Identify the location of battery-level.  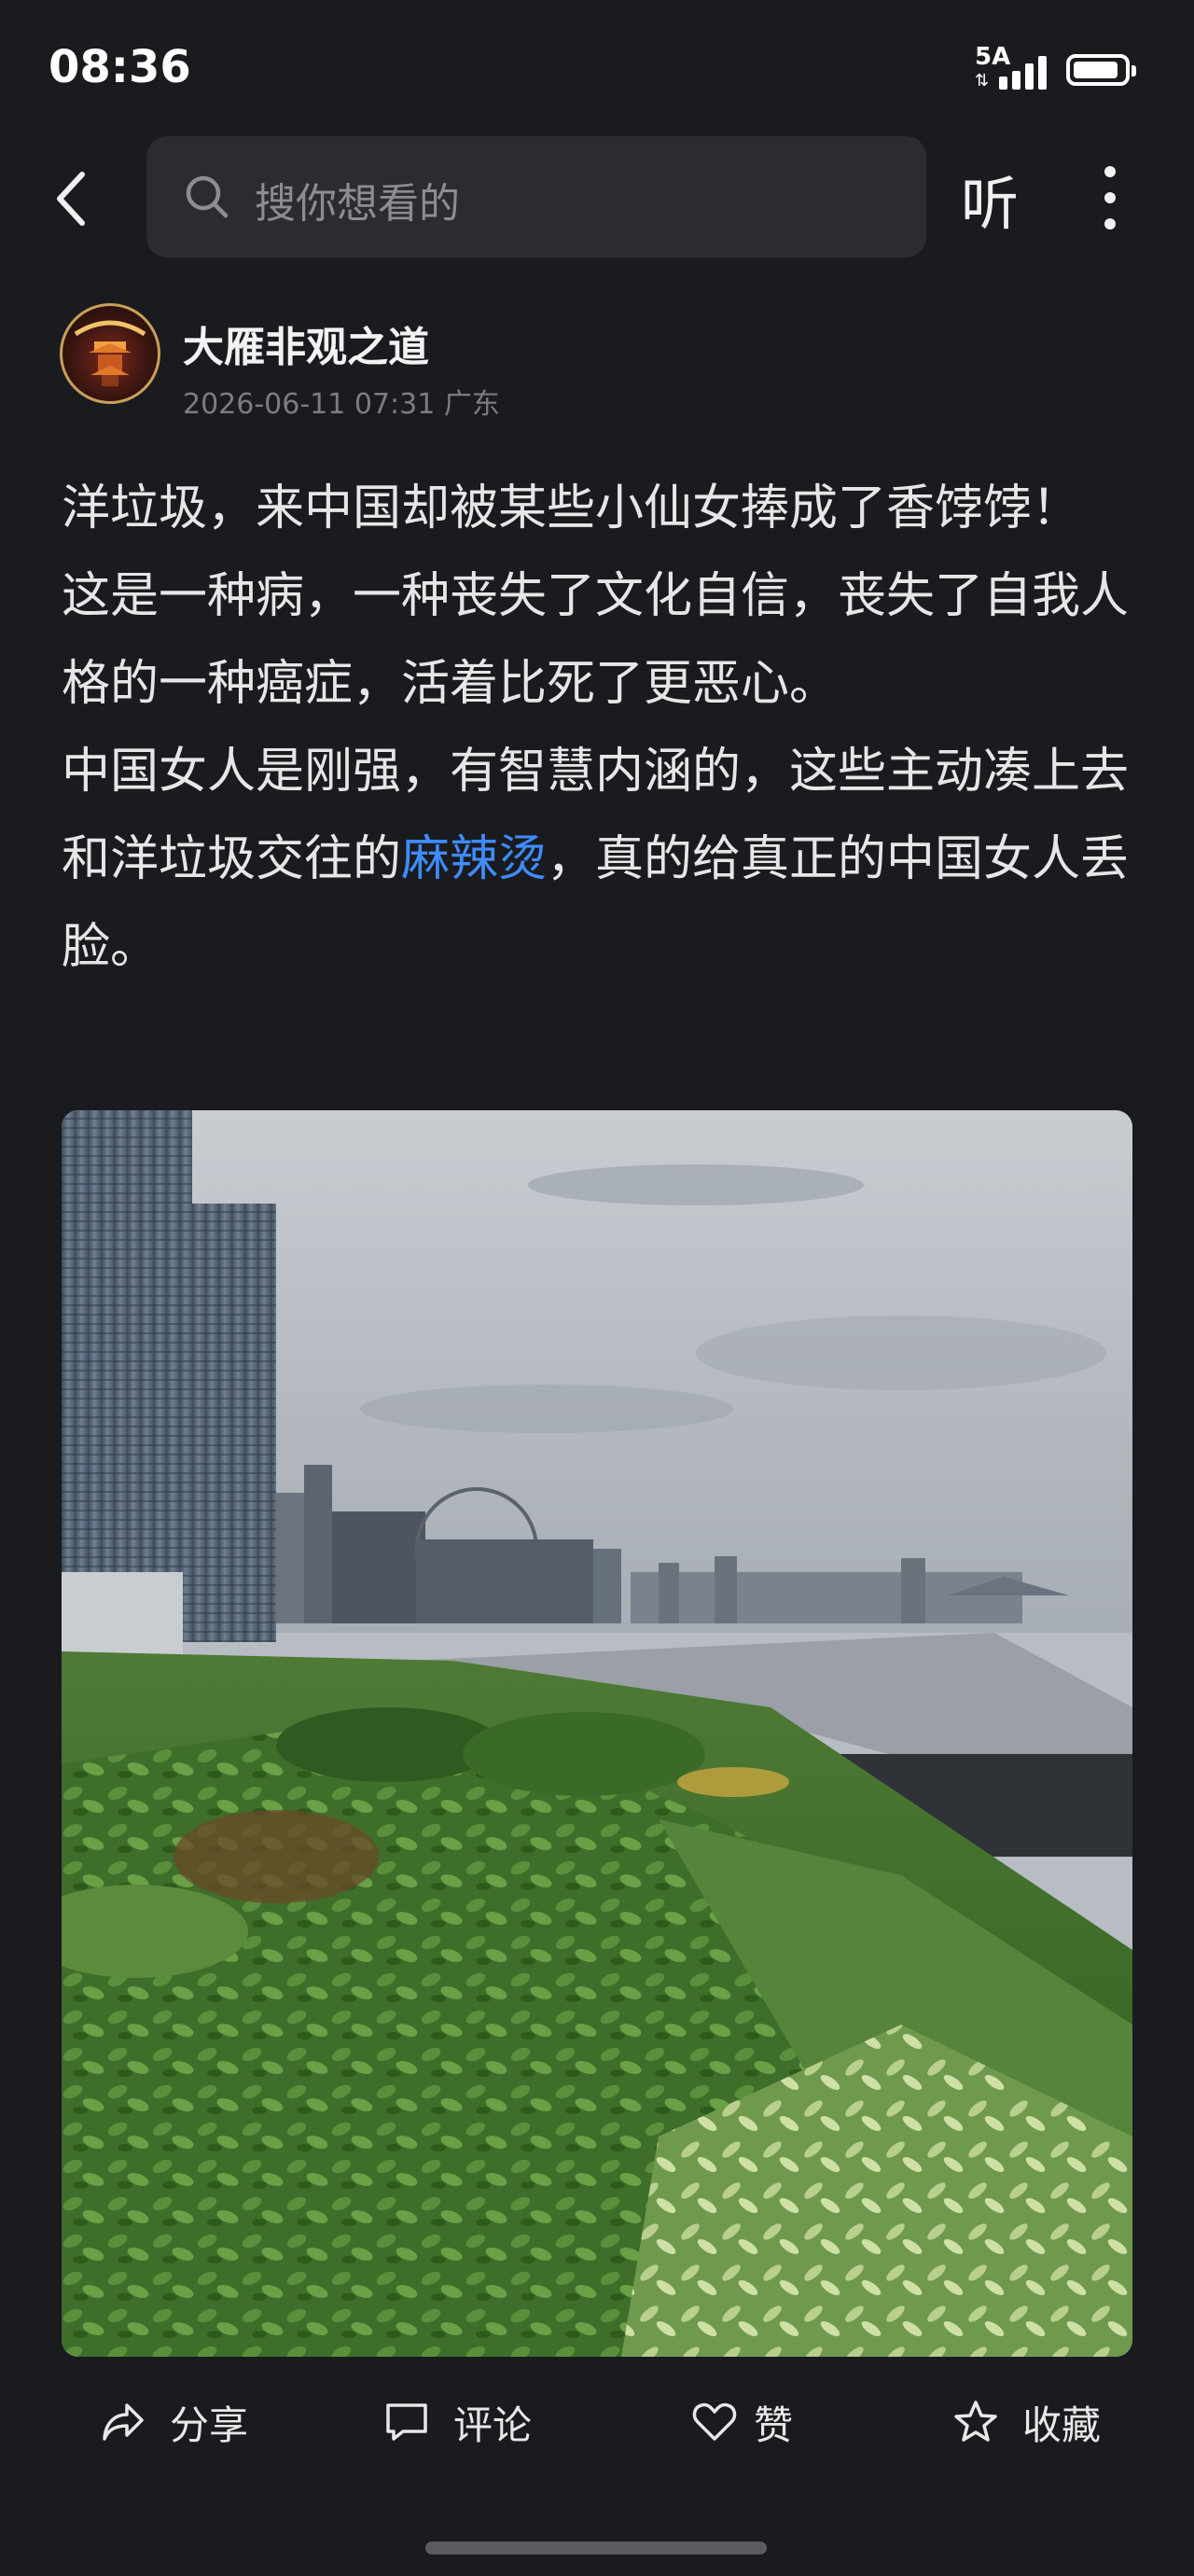
(1096, 70).